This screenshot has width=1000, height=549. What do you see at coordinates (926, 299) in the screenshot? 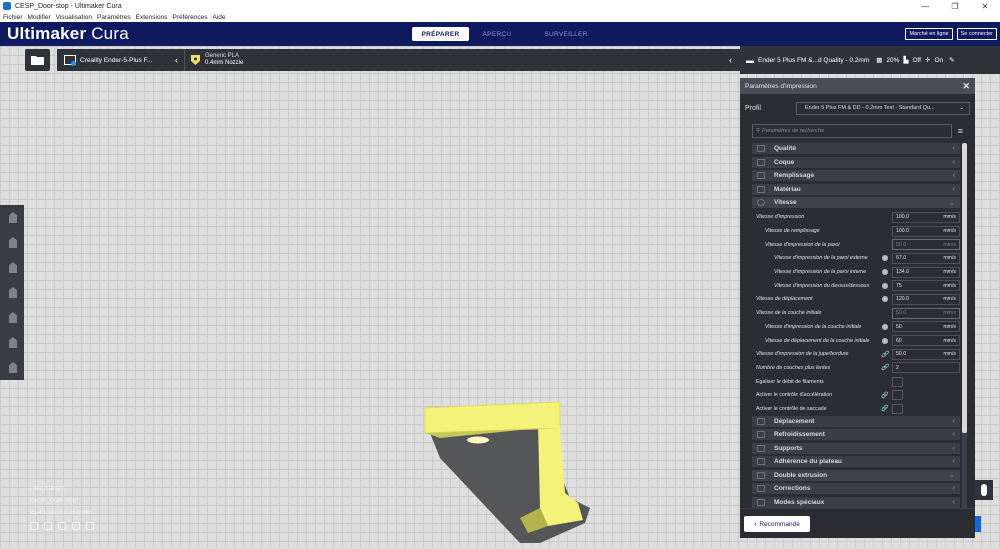
I see `setting-value-input: 120.0 mm/s` at bounding box center [926, 299].